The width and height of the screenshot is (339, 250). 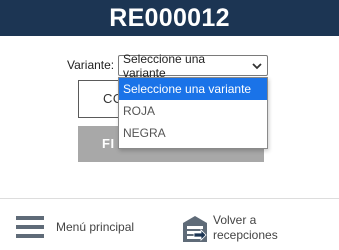 What do you see at coordinates (164, 65) in the screenshot?
I see `variant-selected-value: Seleccione una variante` at bounding box center [164, 65].